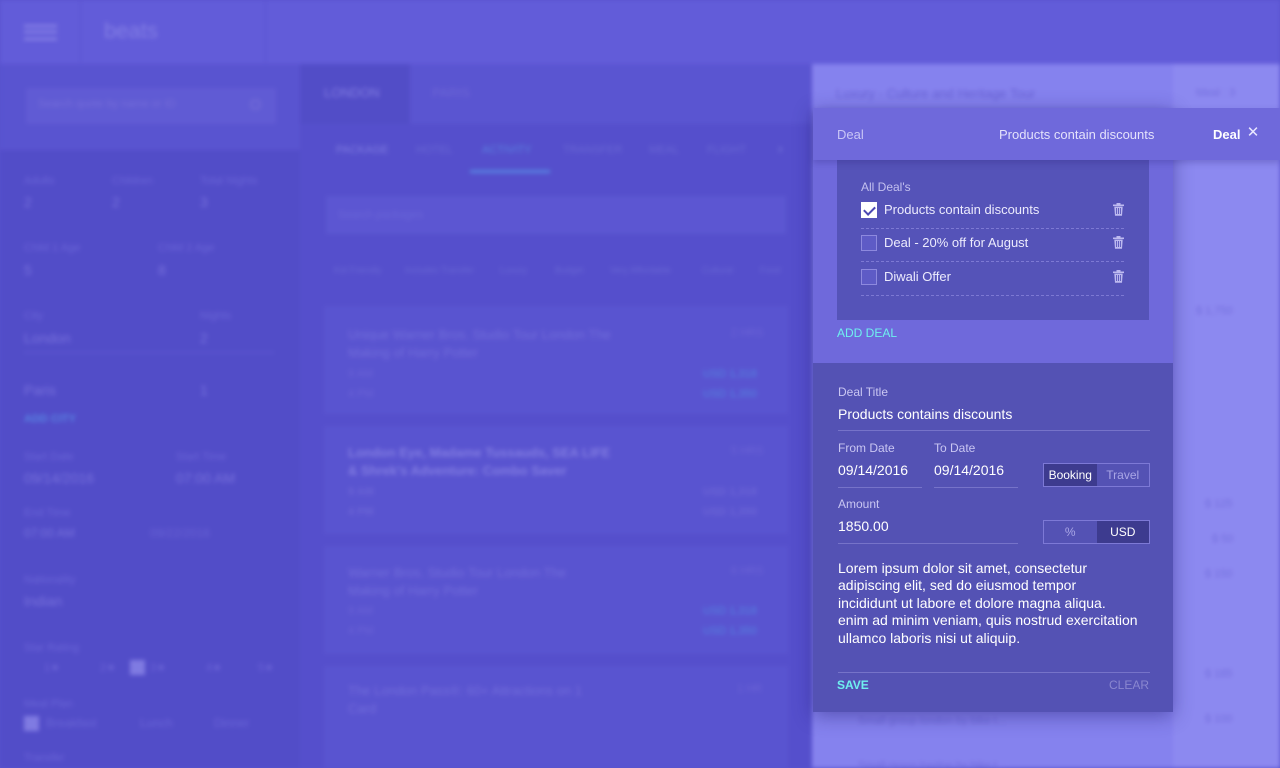  Describe the element at coordinates (925, 414) in the screenshot. I see `deal-title-input: Products contains discounts` at that location.